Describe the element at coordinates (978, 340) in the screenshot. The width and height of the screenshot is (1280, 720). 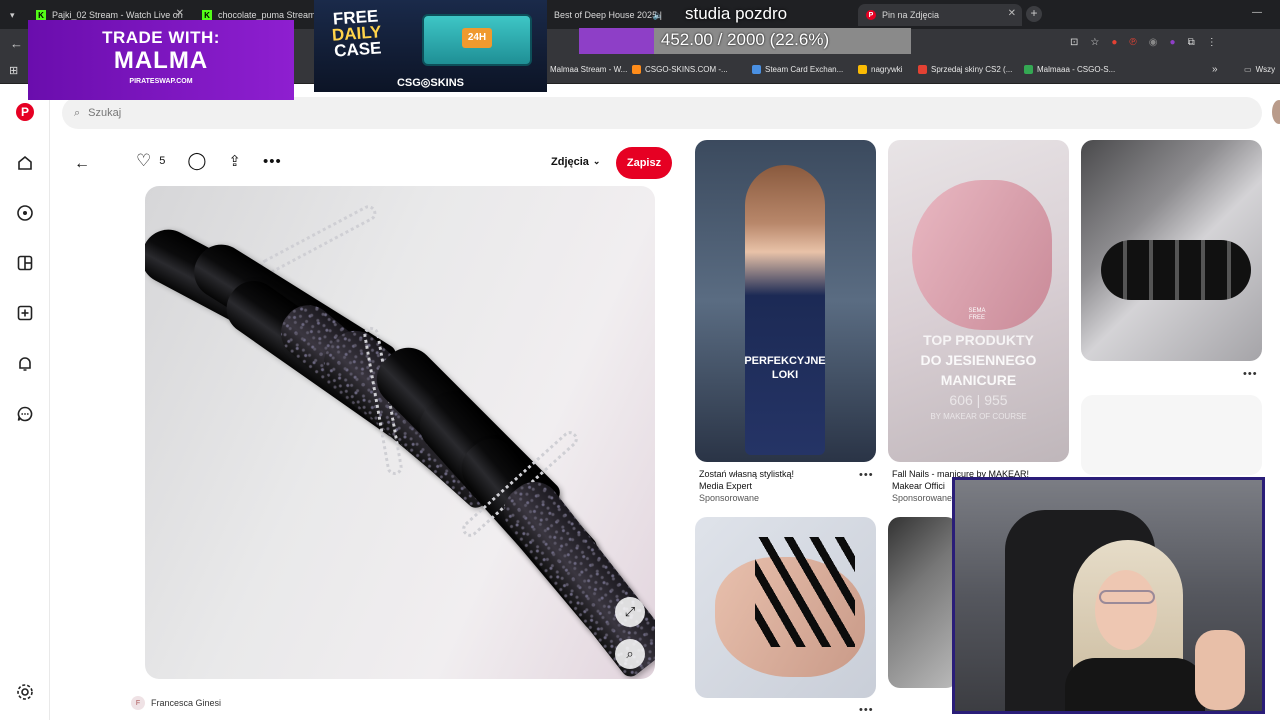
I see `card-overlay-text: TOP PRODUKTY` at that location.